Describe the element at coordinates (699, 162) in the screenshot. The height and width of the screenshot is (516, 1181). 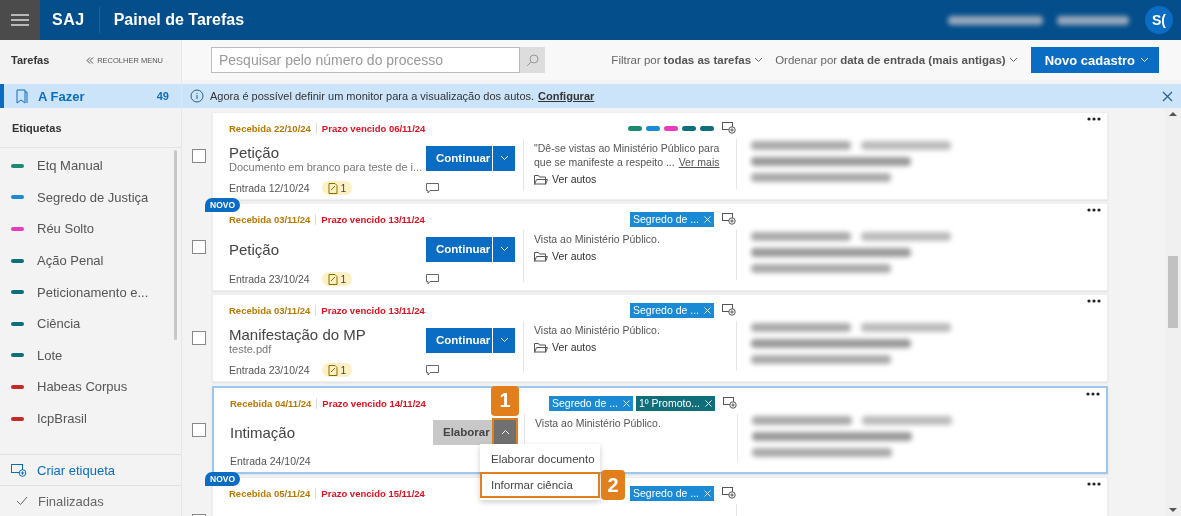
I see `see-more-link: Ver mais` at that location.